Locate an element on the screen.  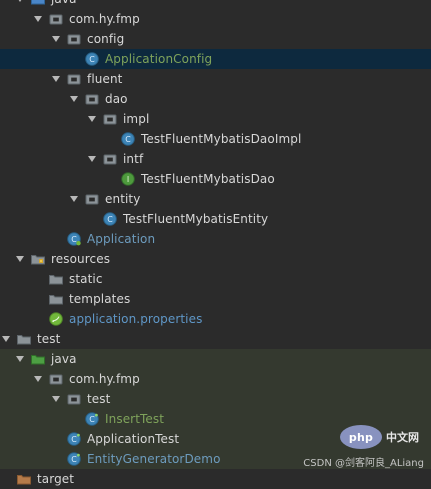
php-logo: php is located at coordinates (361, 437).